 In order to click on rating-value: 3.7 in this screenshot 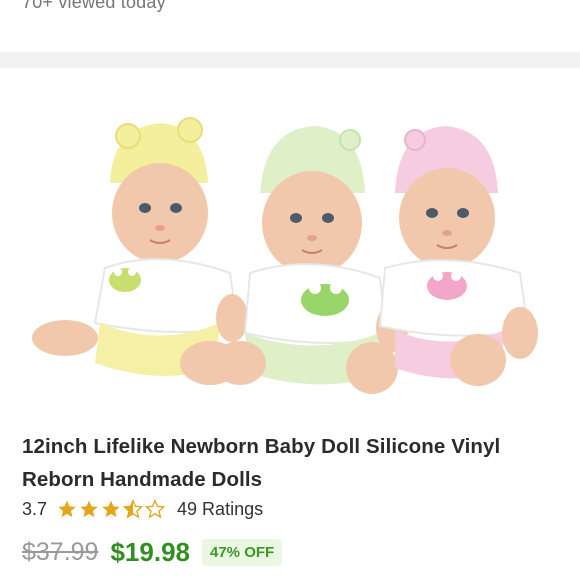, I will do `click(35, 508)`.